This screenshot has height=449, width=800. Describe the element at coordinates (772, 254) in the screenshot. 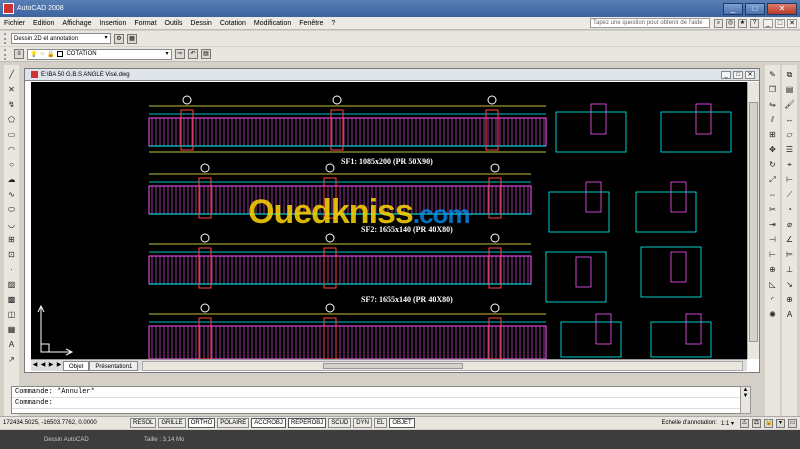

I see `break-icon: ⊢` at that location.